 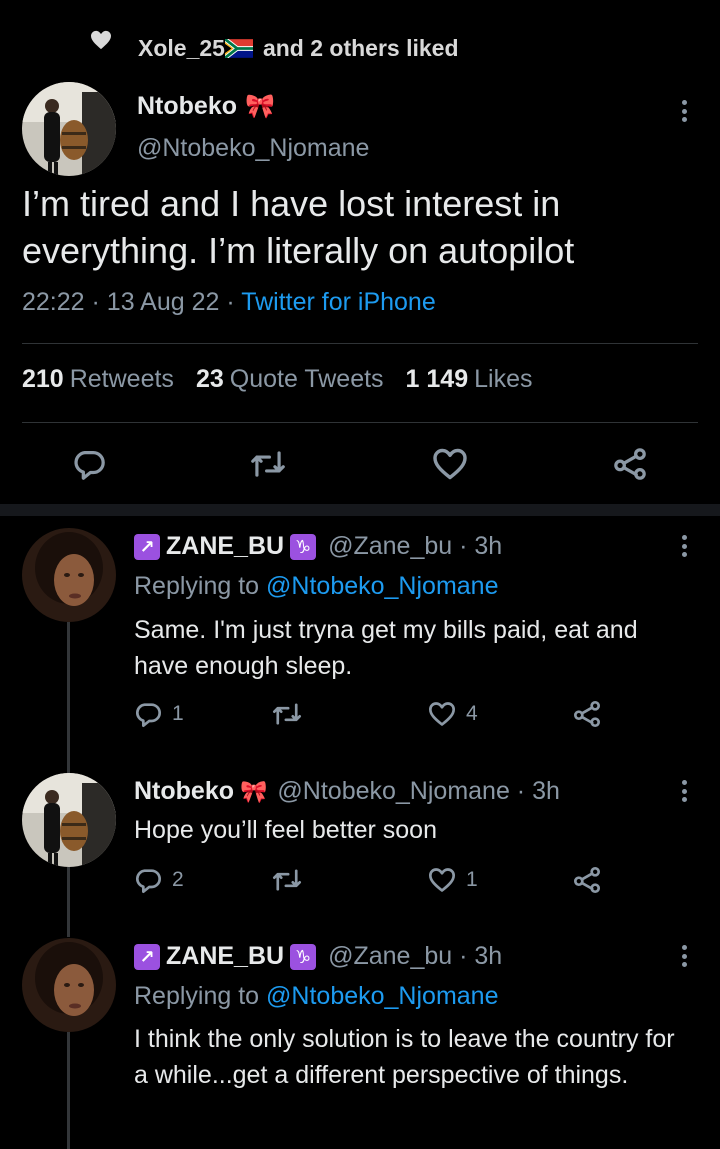 I want to click on like-button: 4, so click(x=453, y=714).